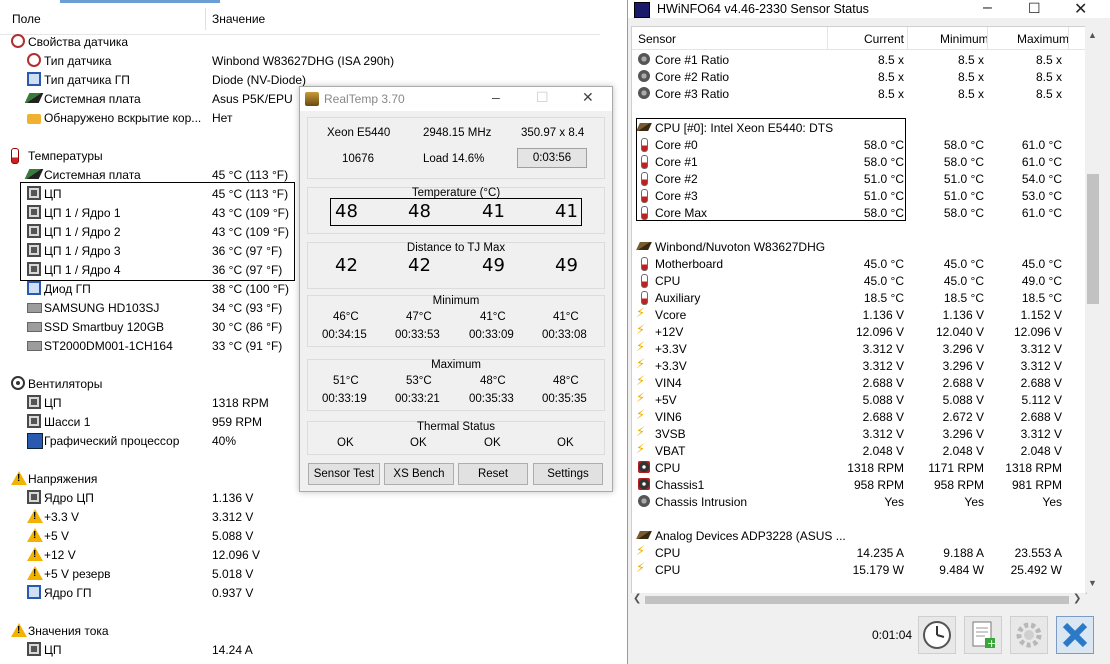 Image resolution: width=1110 pixels, height=664 pixels. What do you see at coordinates (964, 39) in the screenshot?
I see `hwinfo-col-minimum: Minimum` at bounding box center [964, 39].